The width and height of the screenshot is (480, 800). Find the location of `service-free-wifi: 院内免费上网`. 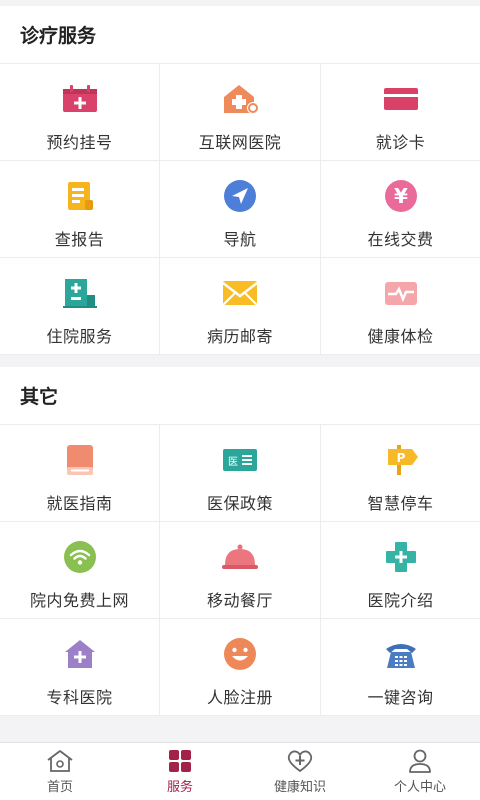

service-free-wifi: 院内免费上网 is located at coordinates (80, 570).